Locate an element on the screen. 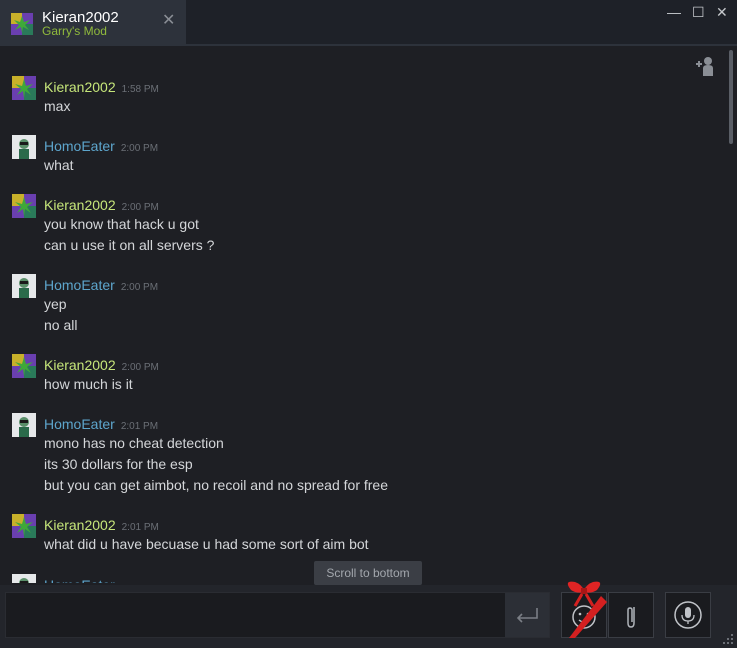  resize-grip-icon is located at coordinates (728, 639).